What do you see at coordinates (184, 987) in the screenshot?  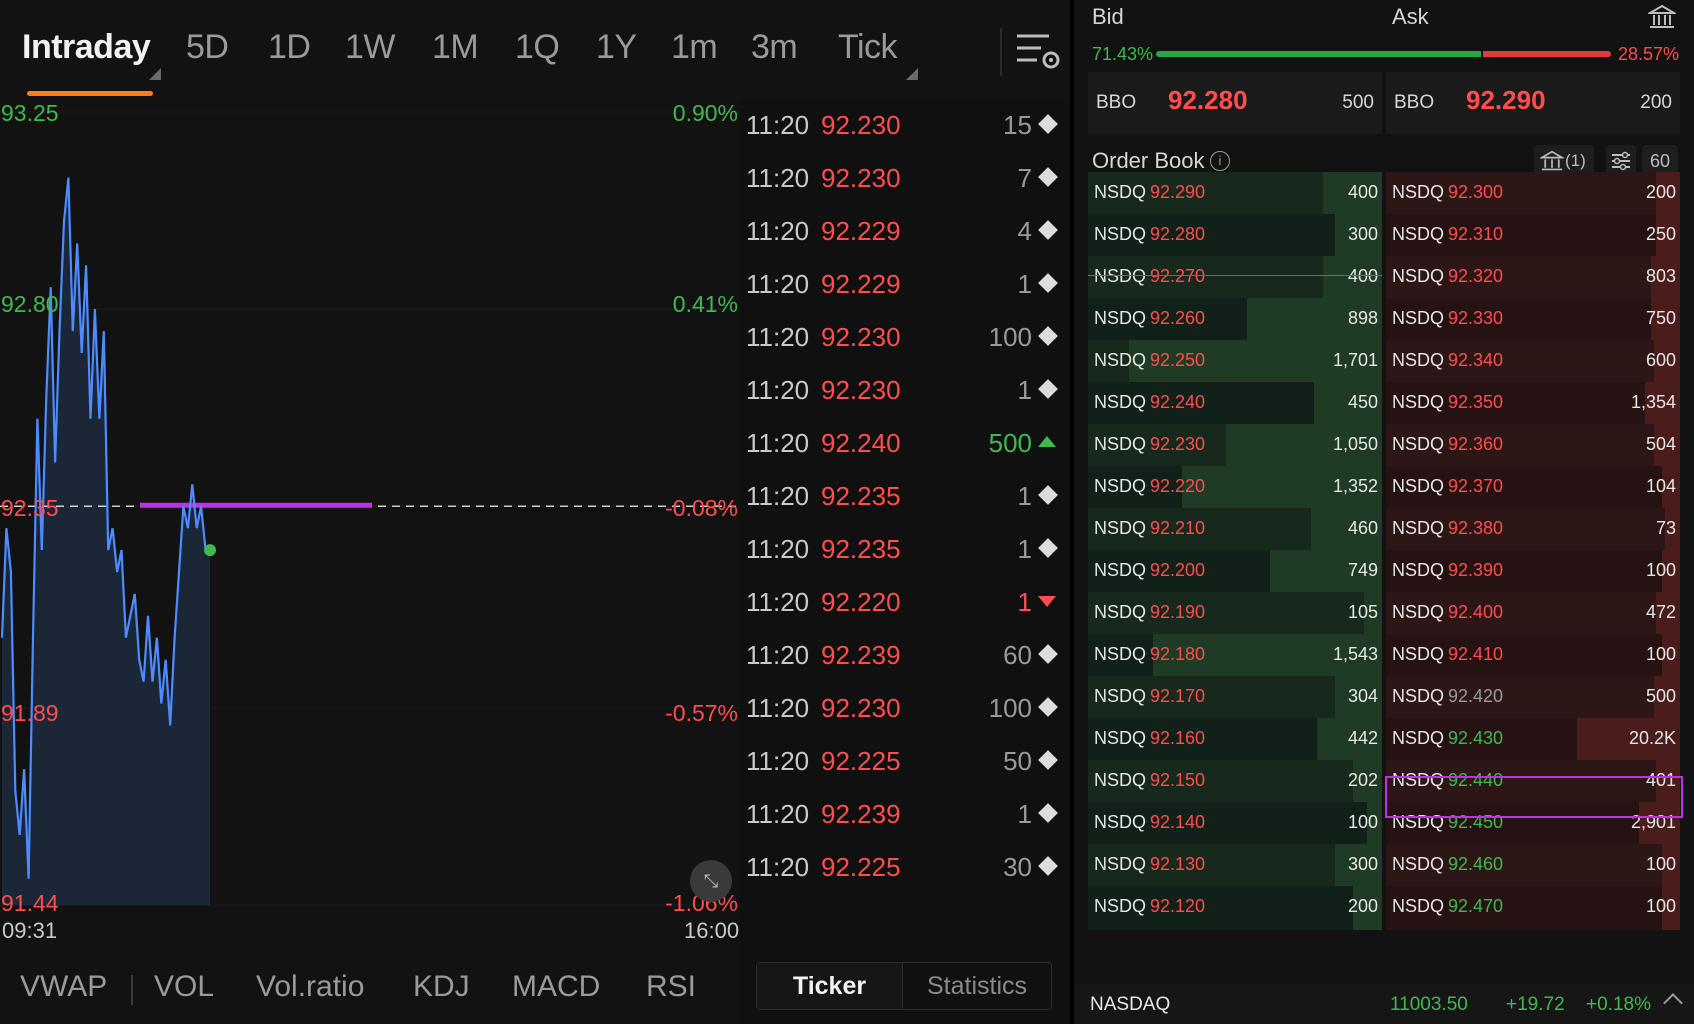 I see `indicator-vol: VOL` at bounding box center [184, 987].